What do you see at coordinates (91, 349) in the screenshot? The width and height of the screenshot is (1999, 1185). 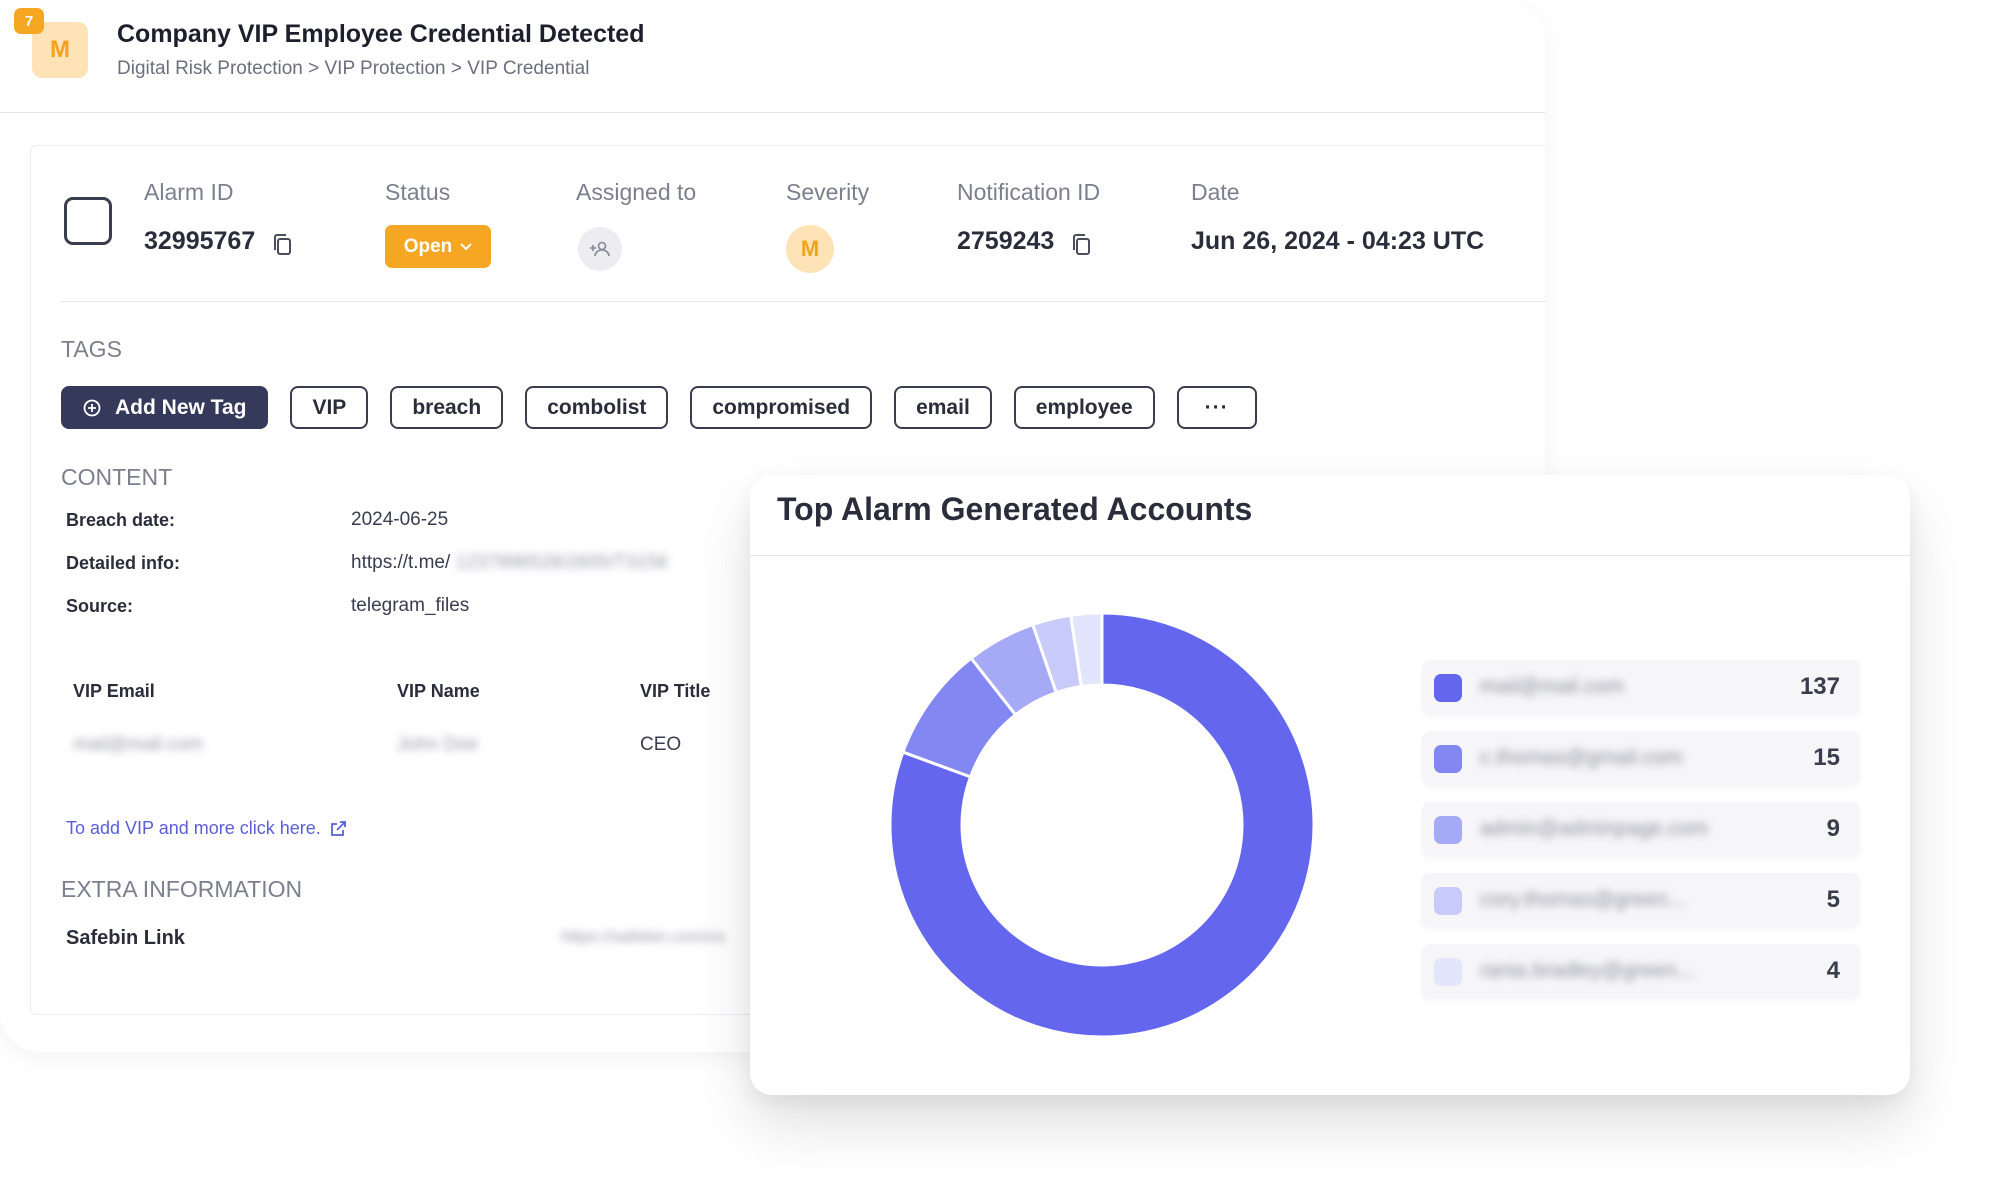 I see `tags-section-title: TAGS` at bounding box center [91, 349].